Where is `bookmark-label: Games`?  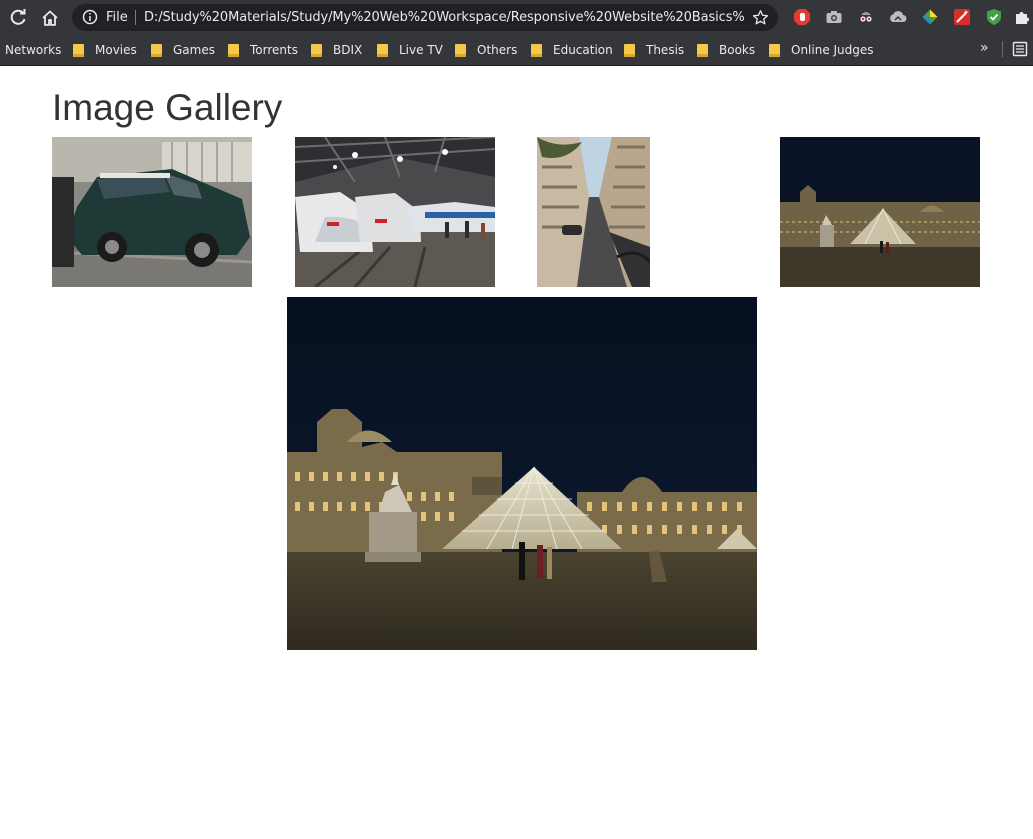
bookmark-label: Games is located at coordinates (194, 50).